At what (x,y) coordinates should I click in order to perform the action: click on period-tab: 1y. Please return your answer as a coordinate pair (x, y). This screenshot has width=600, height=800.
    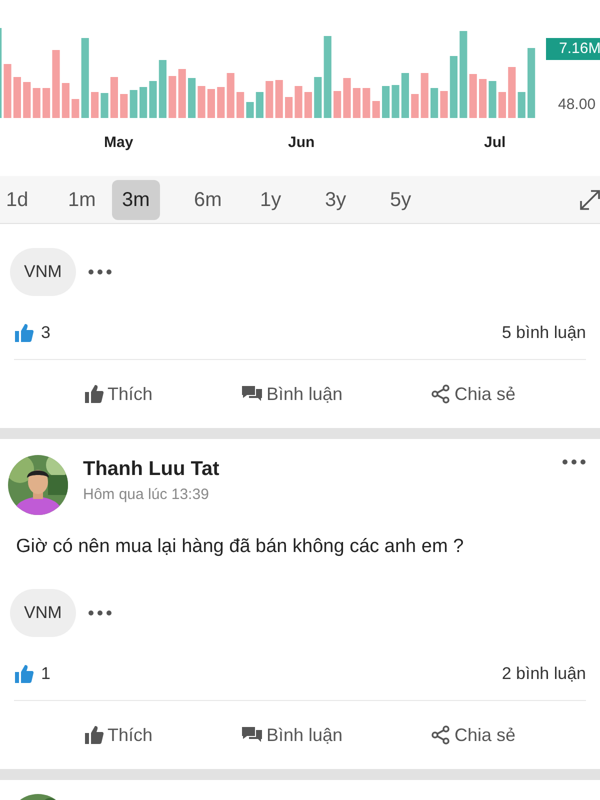
    Looking at the image, I should click on (271, 200).